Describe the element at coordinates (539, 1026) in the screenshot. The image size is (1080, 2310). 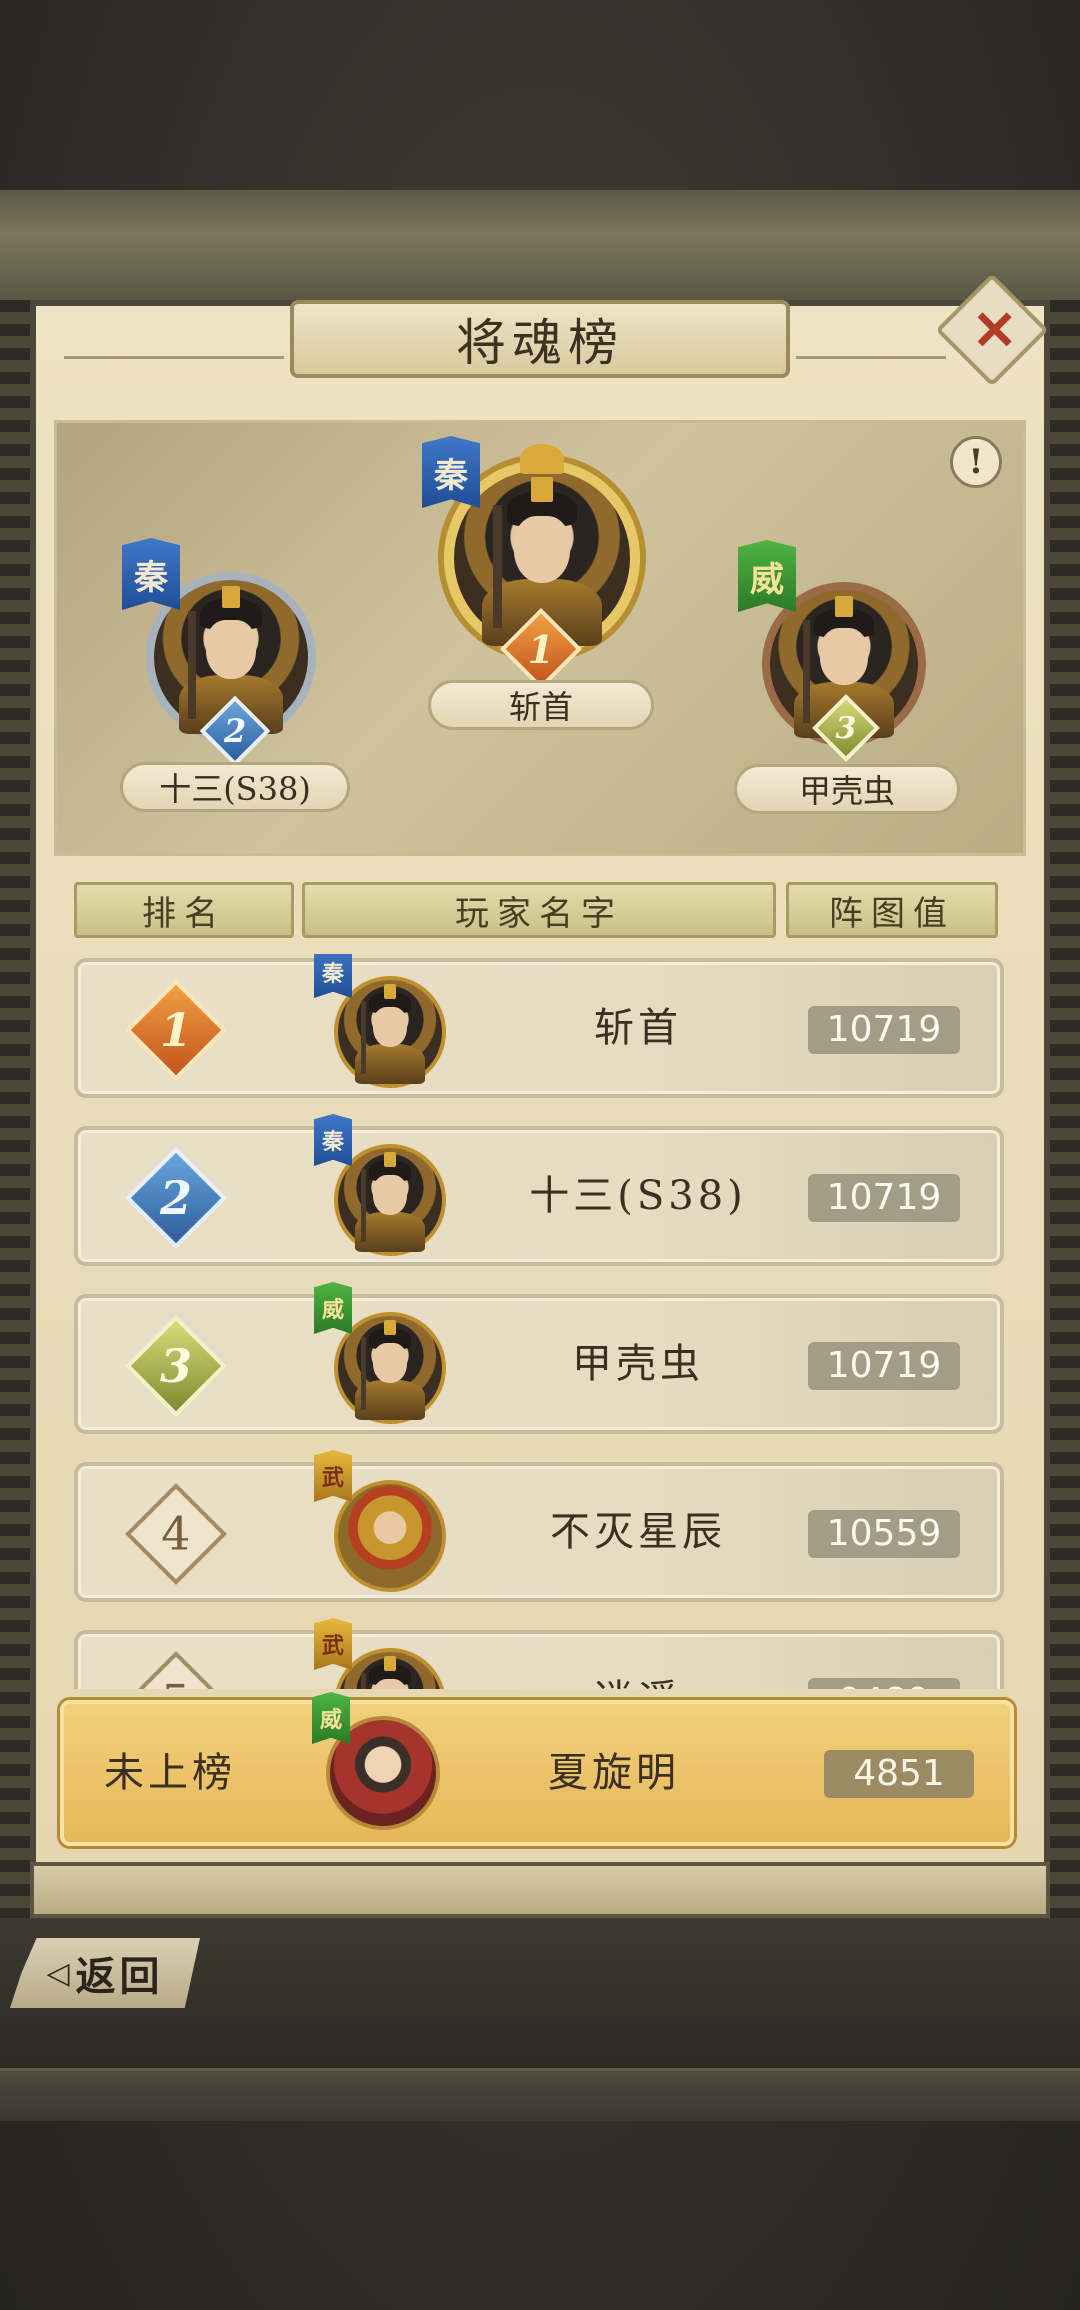
I see `ranking-row: 1 秦 斩首 10719` at that location.